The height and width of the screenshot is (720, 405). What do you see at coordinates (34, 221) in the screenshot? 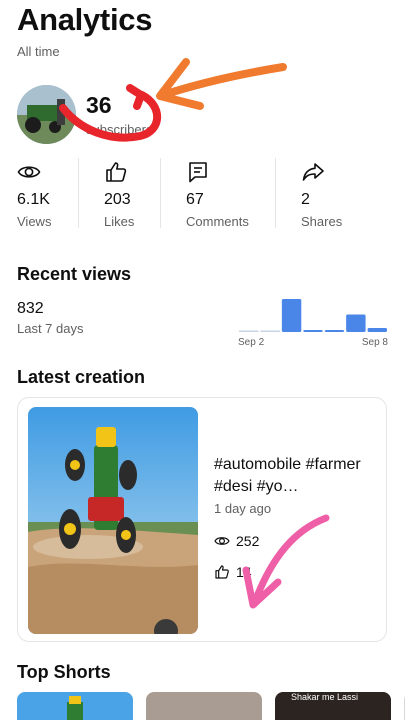
I see `stat-label: Views` at bounding box center [34, 221].